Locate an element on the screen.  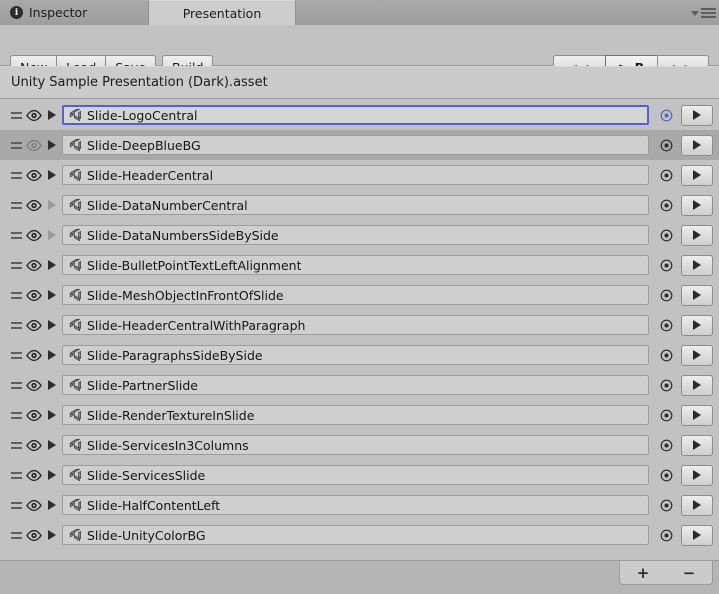
slide-object-field: Slide-HalfContentLeft is located at coordinates (355, 505).